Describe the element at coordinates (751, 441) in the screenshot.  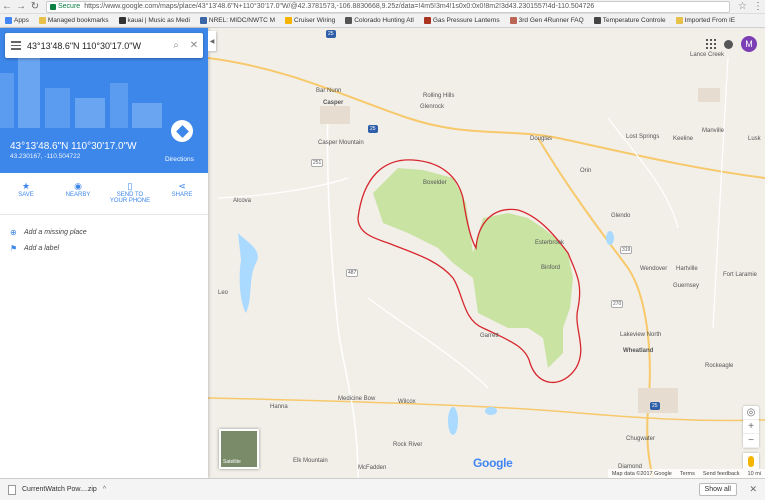
I see `zoom-out-button: −` at that location.